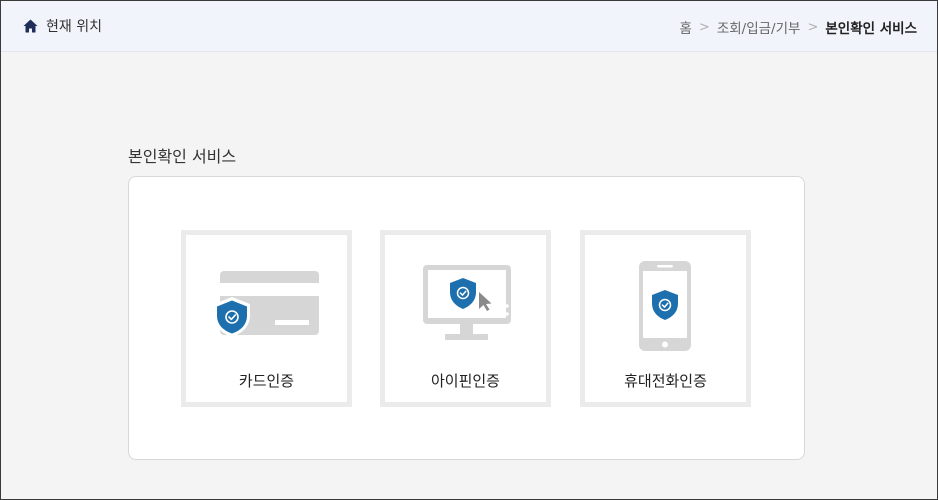  Describe the element at coordinates (759, 27) in the screenshot. I see `breadcrumb-inquiry: 조회/입금/기부` at that location.